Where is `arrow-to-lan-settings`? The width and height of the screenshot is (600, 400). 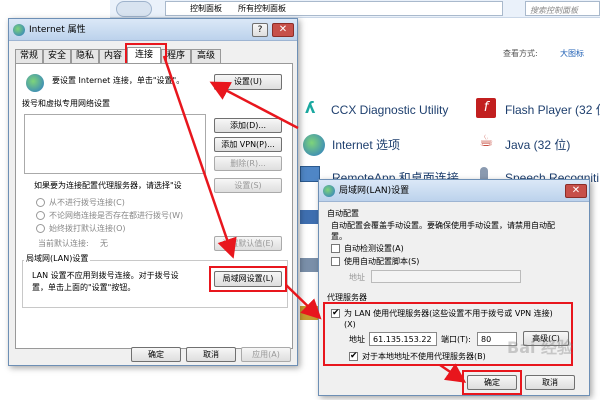
arrow-to-lan-settings is located at coordinates (199, 157).